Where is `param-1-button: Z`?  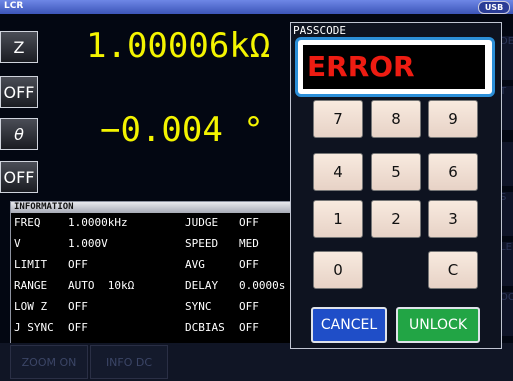 param-1-button: Z is located at coordinates (19, 47).